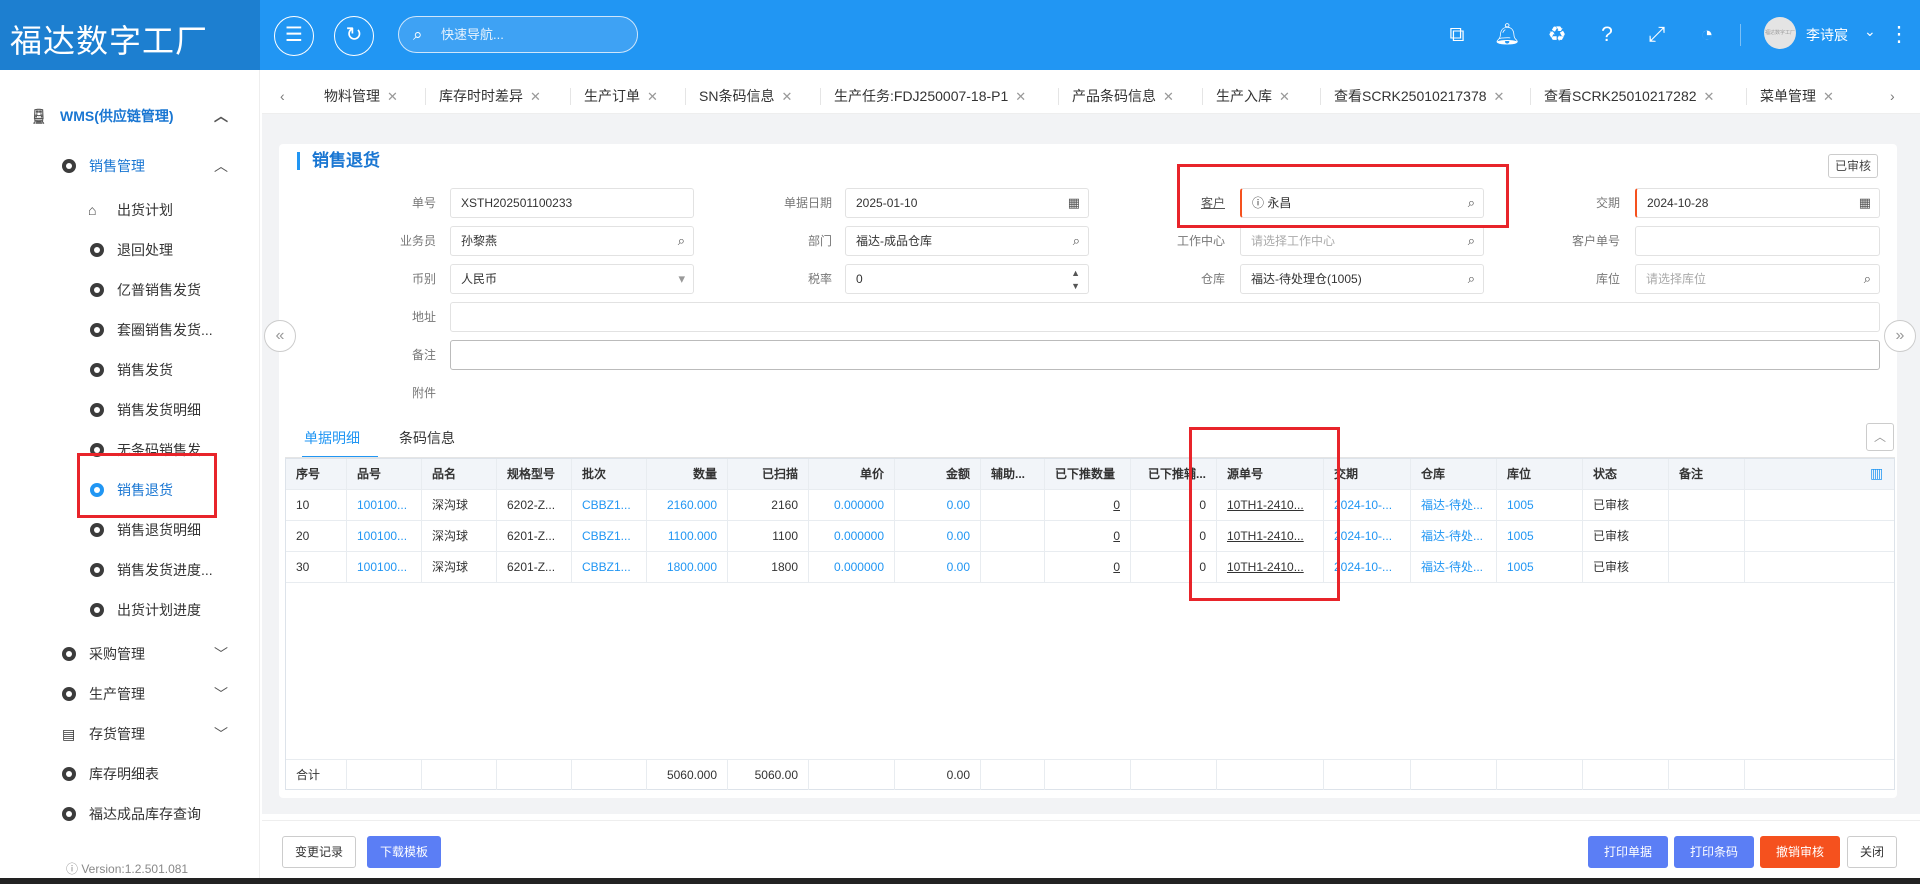 Image resolution: width=1920 pixels, height=884 pixels. What do you see at coordinates (130, 530) in the screenshot?
I see `sidebar-item-8: 销售退货明细` at bounding box center [130, 530].